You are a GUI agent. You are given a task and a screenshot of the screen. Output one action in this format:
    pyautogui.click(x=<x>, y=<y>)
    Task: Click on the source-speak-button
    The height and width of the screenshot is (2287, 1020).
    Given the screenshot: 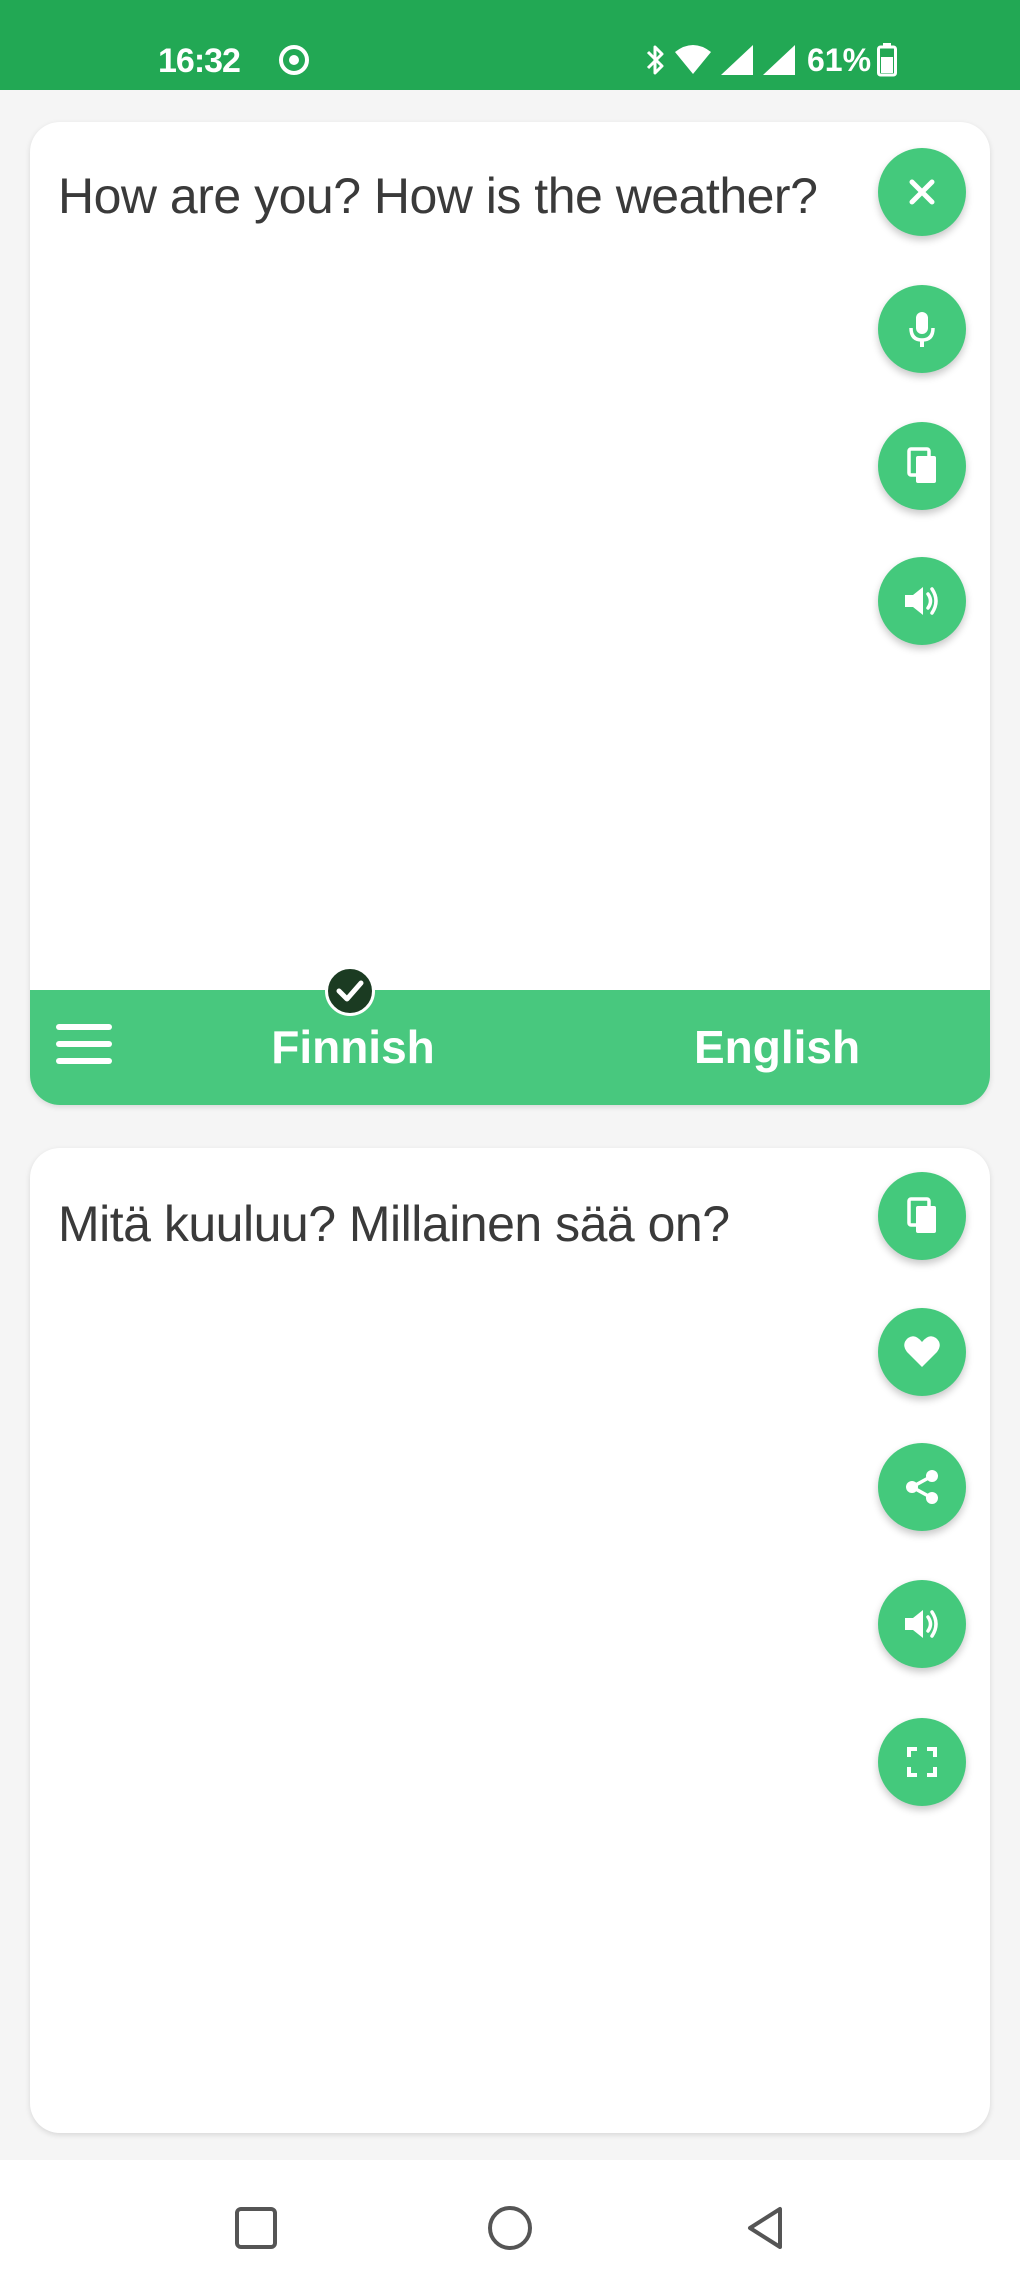 What is the action you would take?
    pyautogui.click(x=922, y=601)
    